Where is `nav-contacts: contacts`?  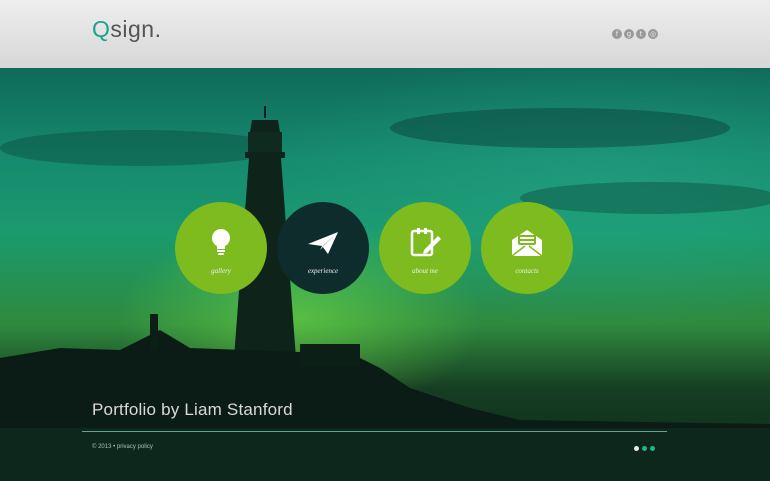 nav-contacts: contacts is located at coordinates (527, 248).